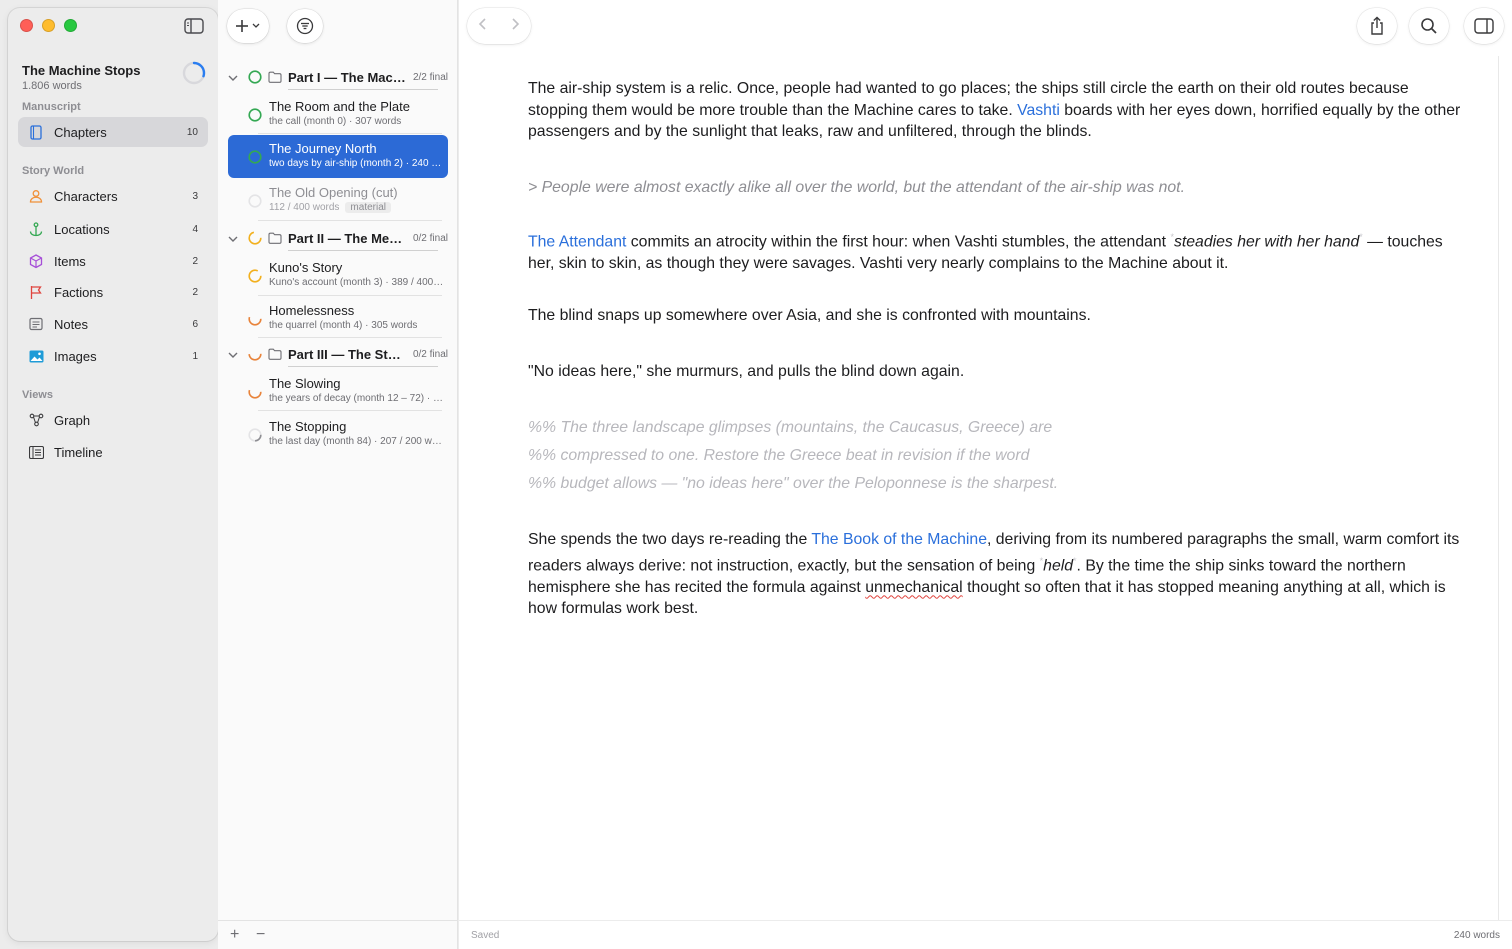 The image size is (1512, 949). What do you see at coordinates (194, 73) in the screenshot?
I see `project-progress-ring` at bounding box center [194, 73].